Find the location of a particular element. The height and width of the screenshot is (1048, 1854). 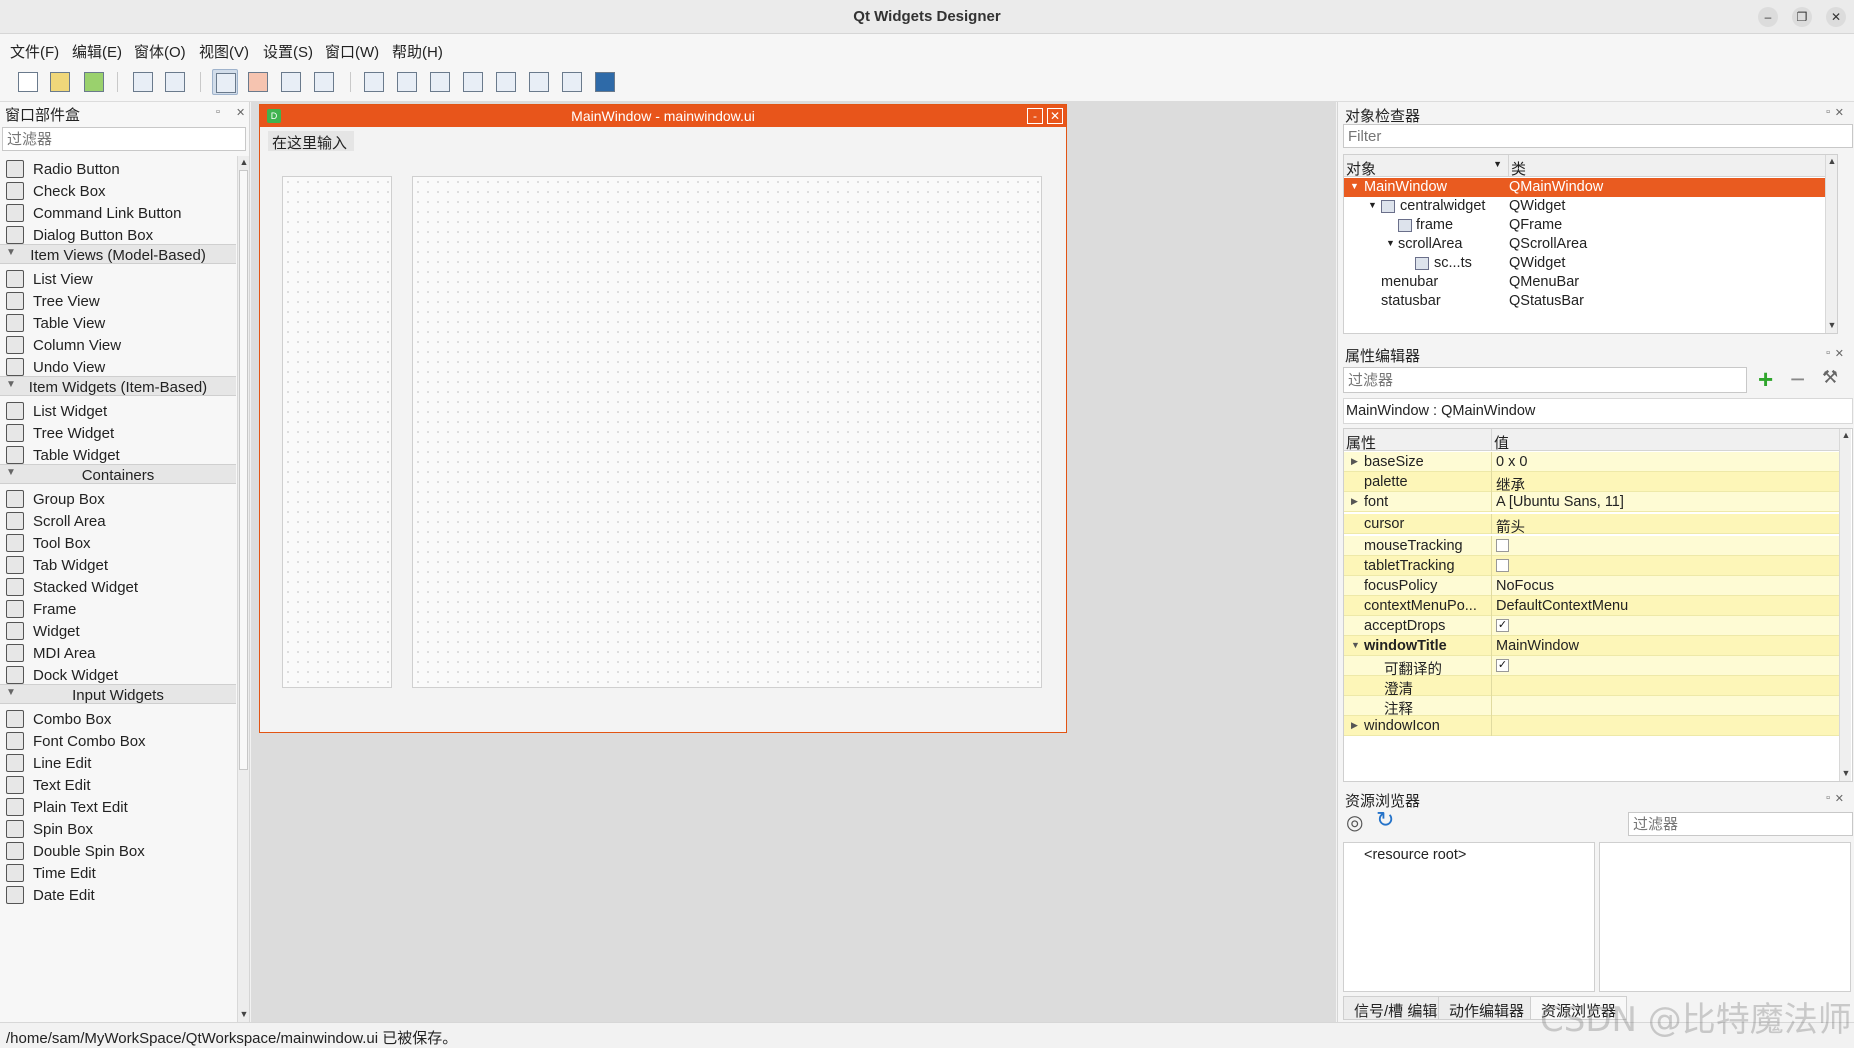

property-row: cursor 箭头 is located at coordinates (1591, 525).